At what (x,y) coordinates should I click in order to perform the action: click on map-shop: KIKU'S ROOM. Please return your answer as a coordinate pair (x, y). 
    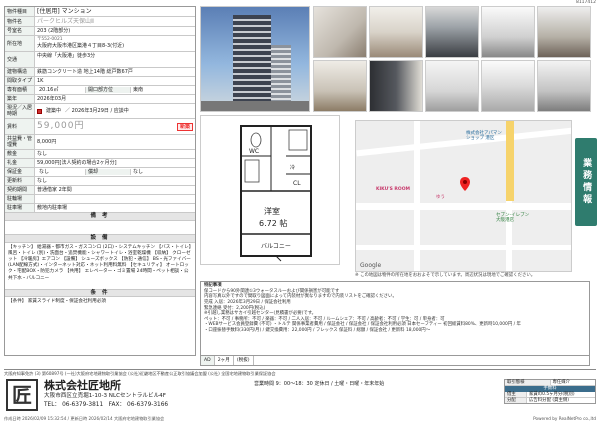
    Looking at the image, I should click on (393, 189).